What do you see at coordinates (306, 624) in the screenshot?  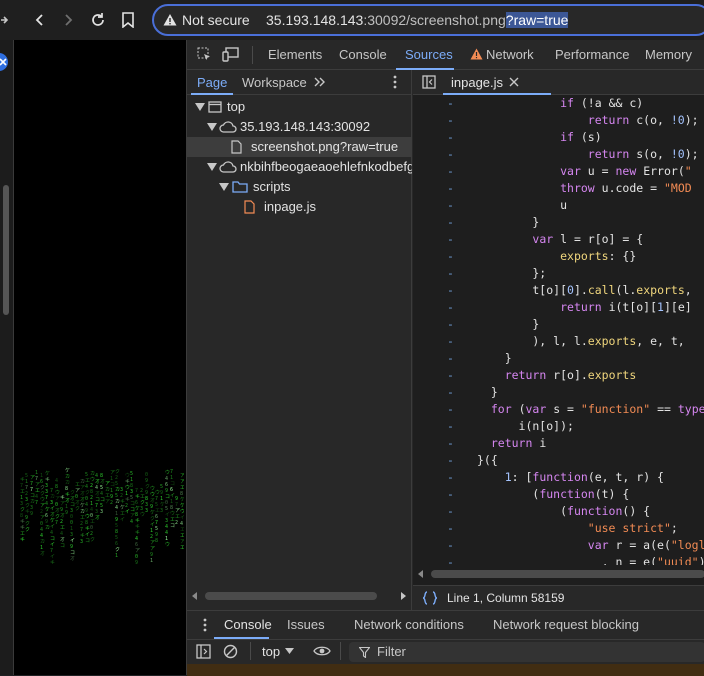 I see `drawer-tab-issues: Issues` at bounding box center [306, 624].